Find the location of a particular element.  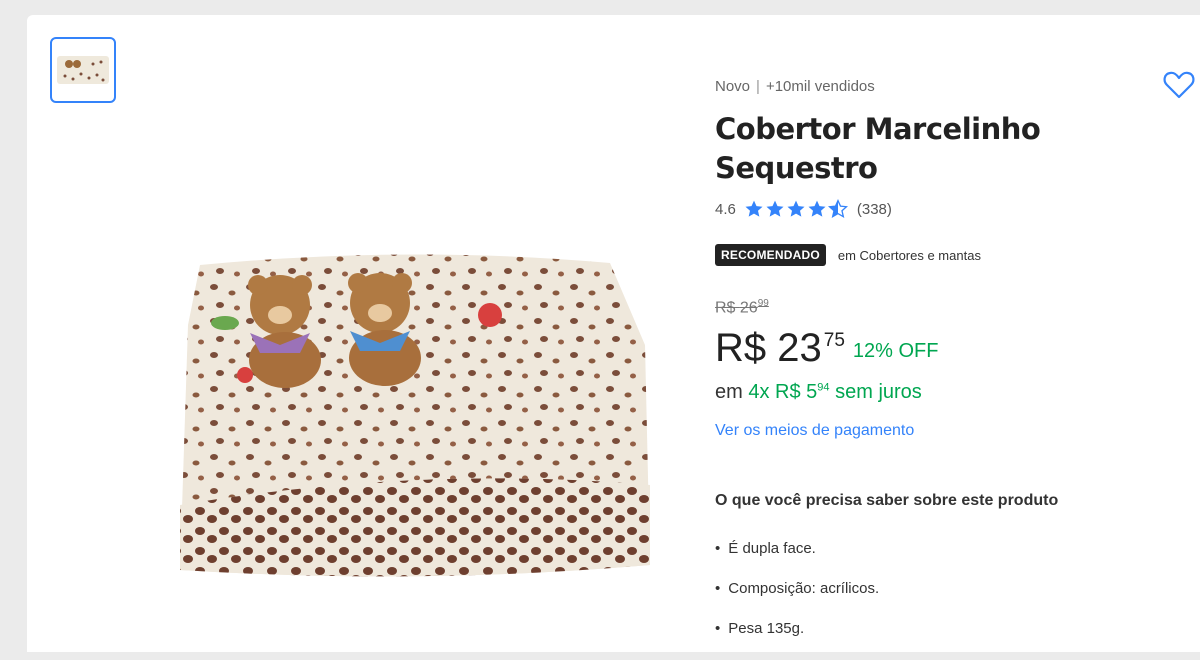

blanket-thumbnail is located at coordinates (83, 70).